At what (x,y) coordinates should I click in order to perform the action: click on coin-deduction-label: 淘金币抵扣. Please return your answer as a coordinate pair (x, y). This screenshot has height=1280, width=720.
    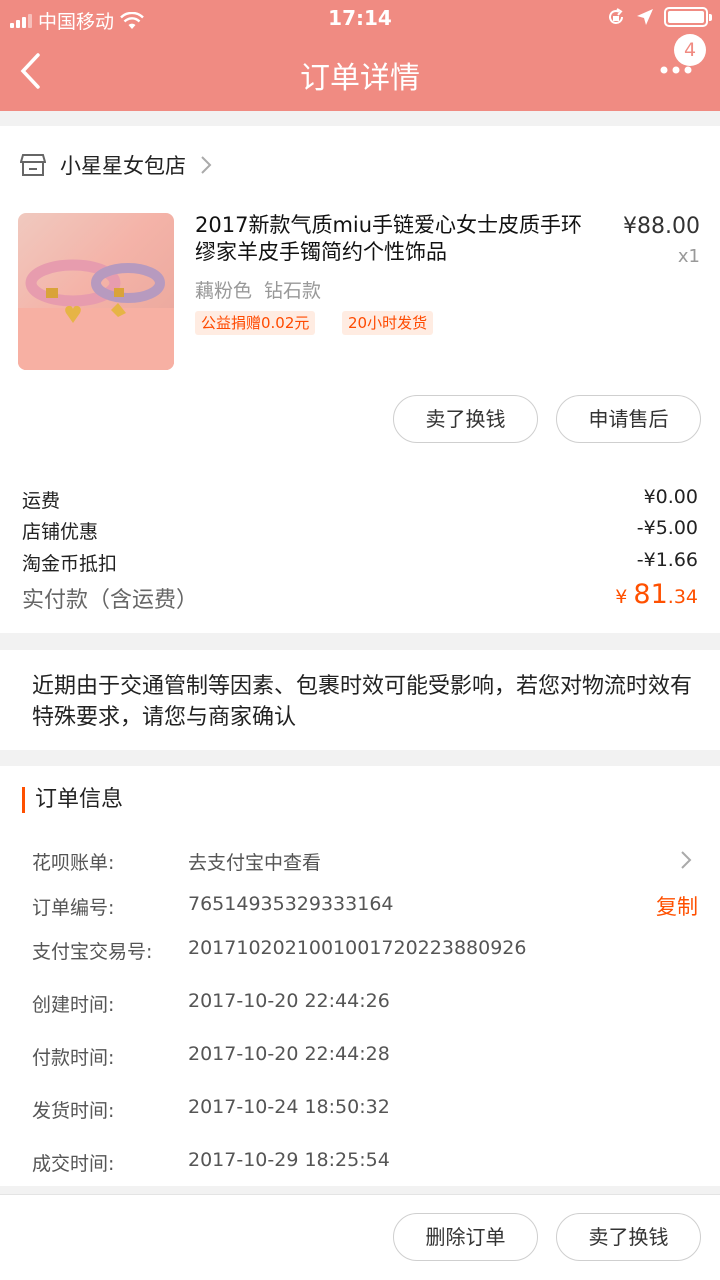
    Looking at the image, I should click on (70, 564).